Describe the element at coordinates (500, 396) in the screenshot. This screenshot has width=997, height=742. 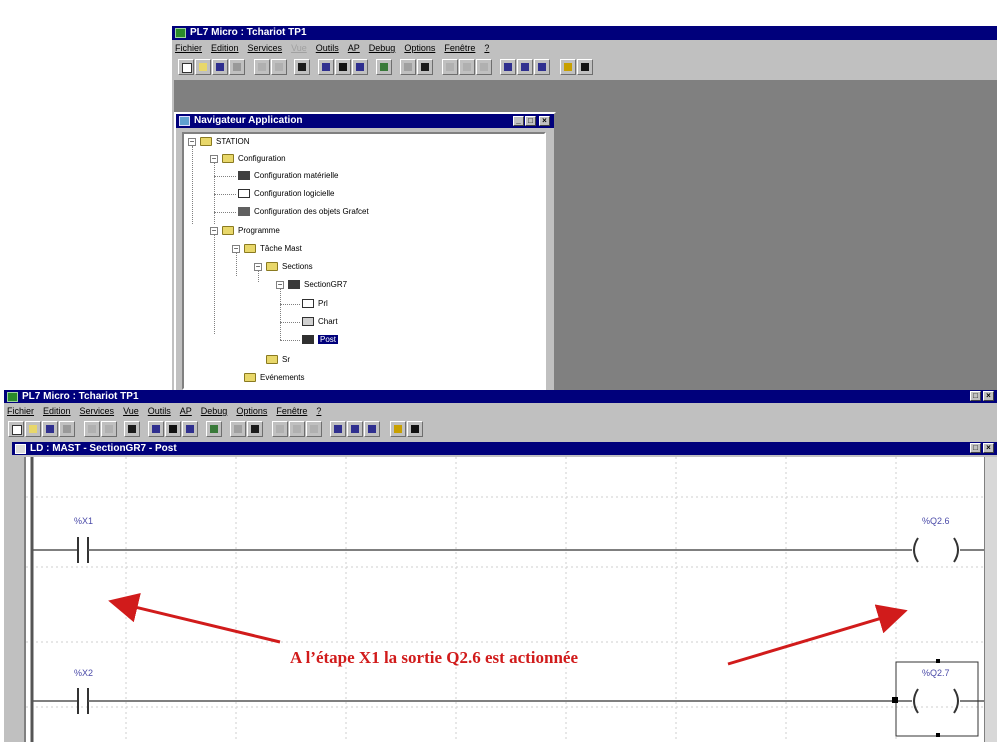
I see `front-title-bar: PL7 Micro : Tchariot TP1 □ ×` at that location.